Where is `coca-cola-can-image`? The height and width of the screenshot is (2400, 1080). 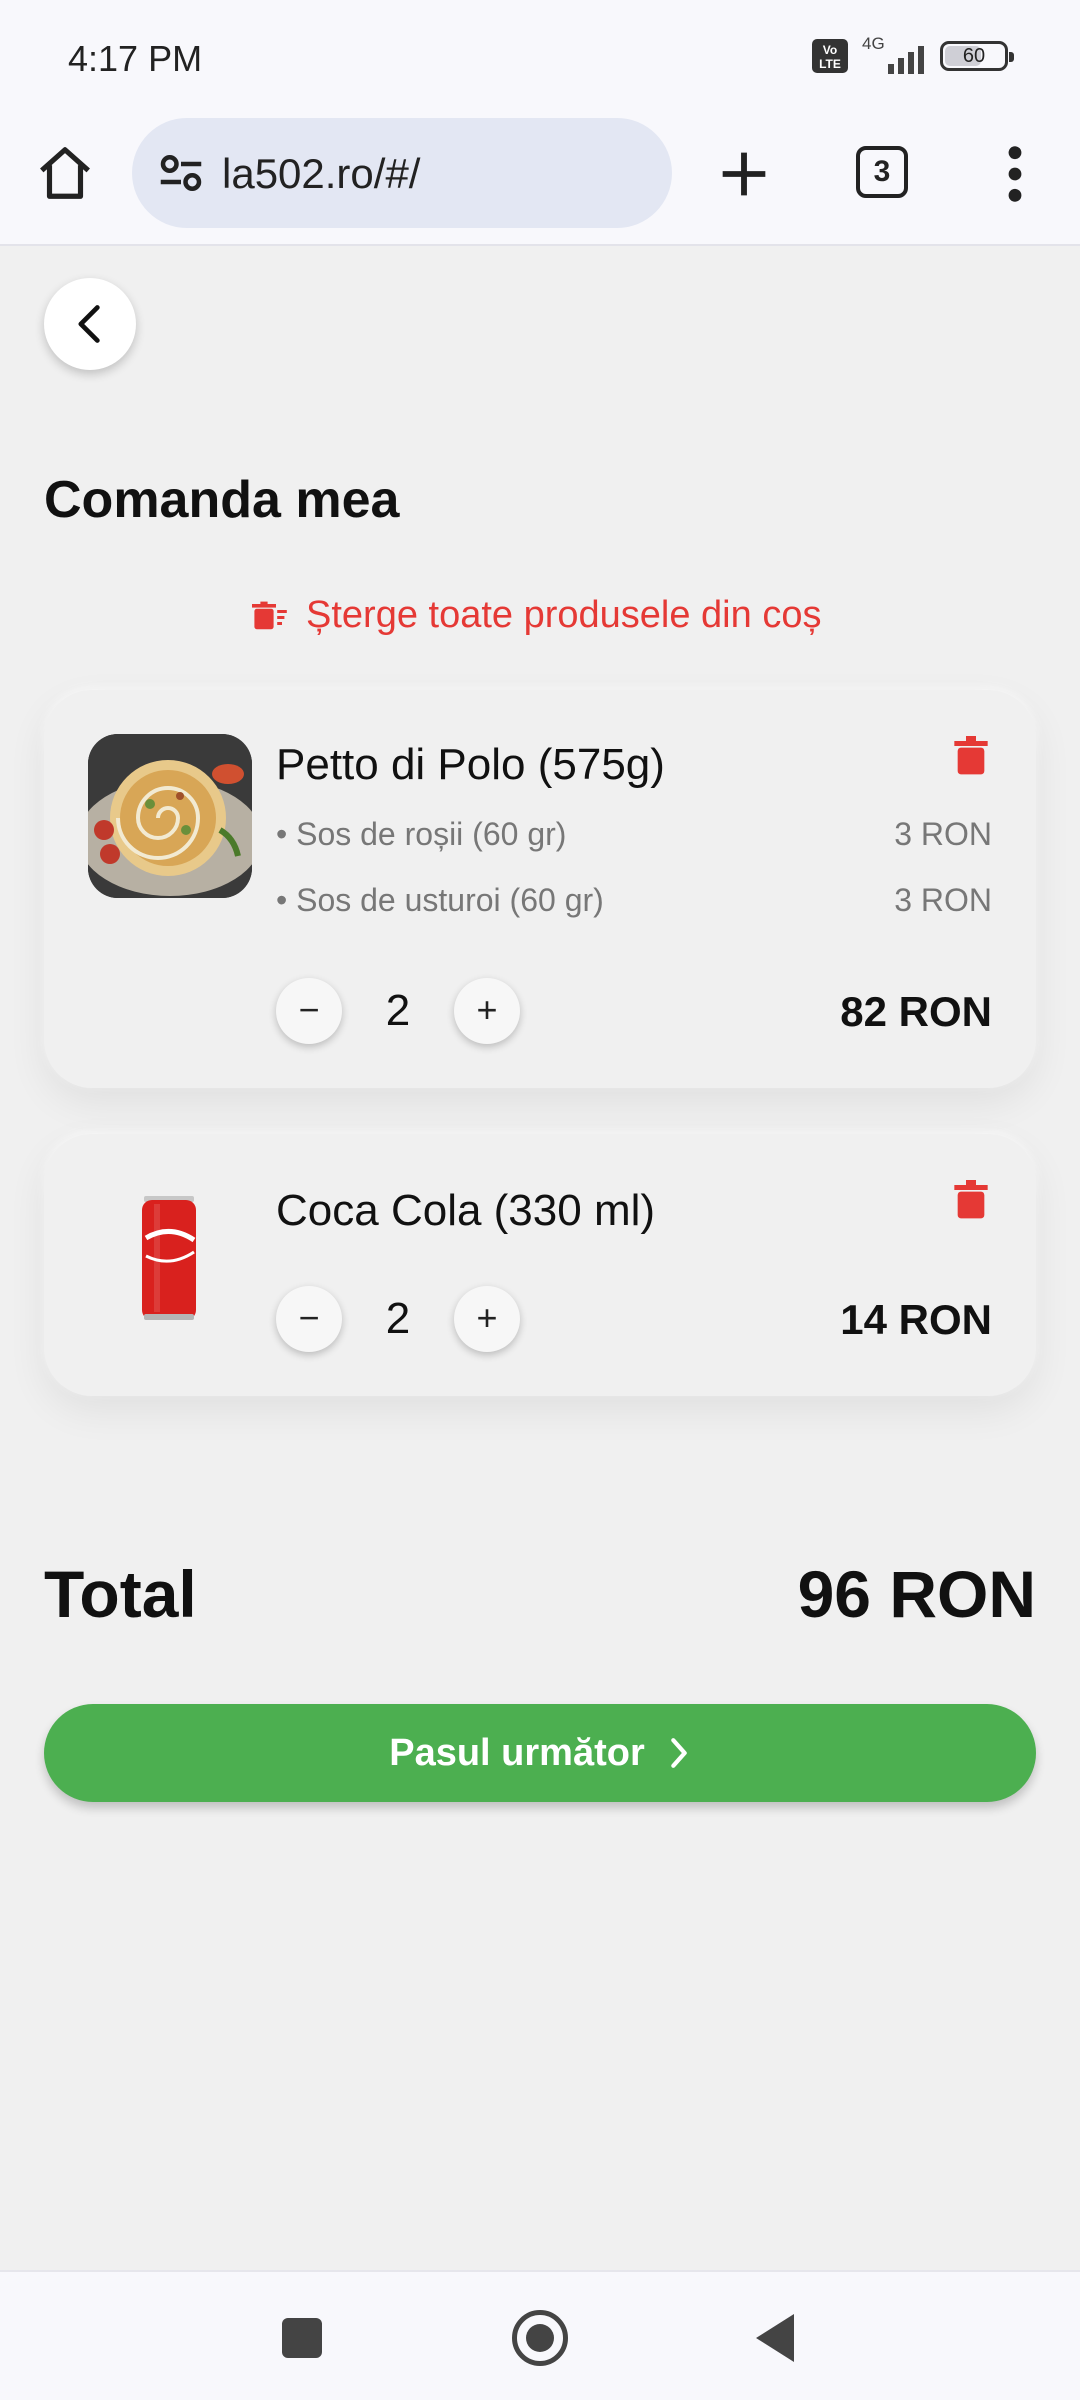
coca-cola-can-image is located at coordinates (170, 1256).